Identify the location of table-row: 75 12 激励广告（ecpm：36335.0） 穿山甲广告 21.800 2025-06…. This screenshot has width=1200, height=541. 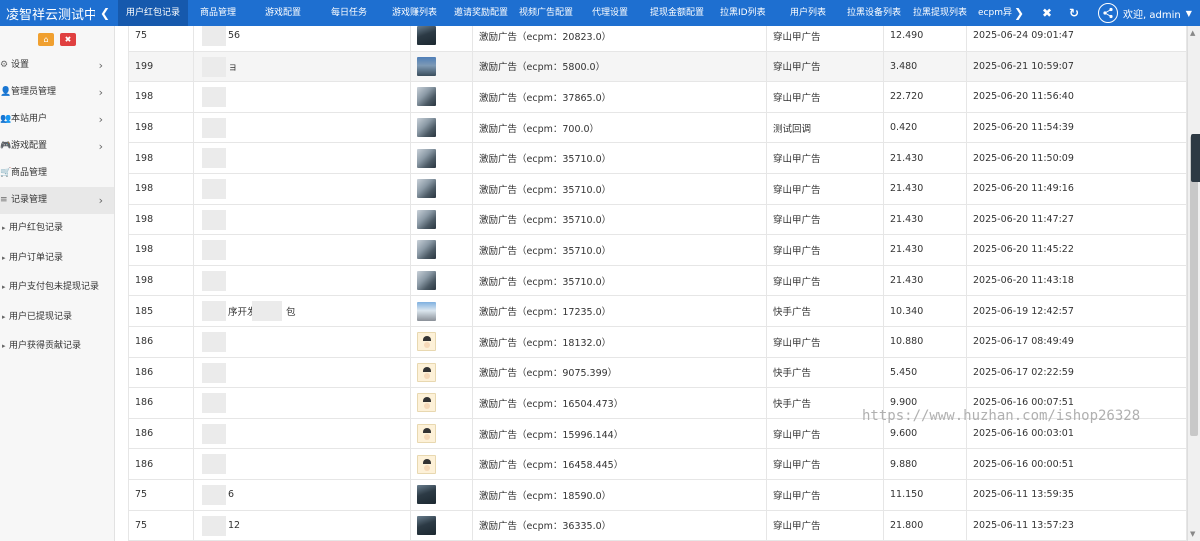
(657, 525).